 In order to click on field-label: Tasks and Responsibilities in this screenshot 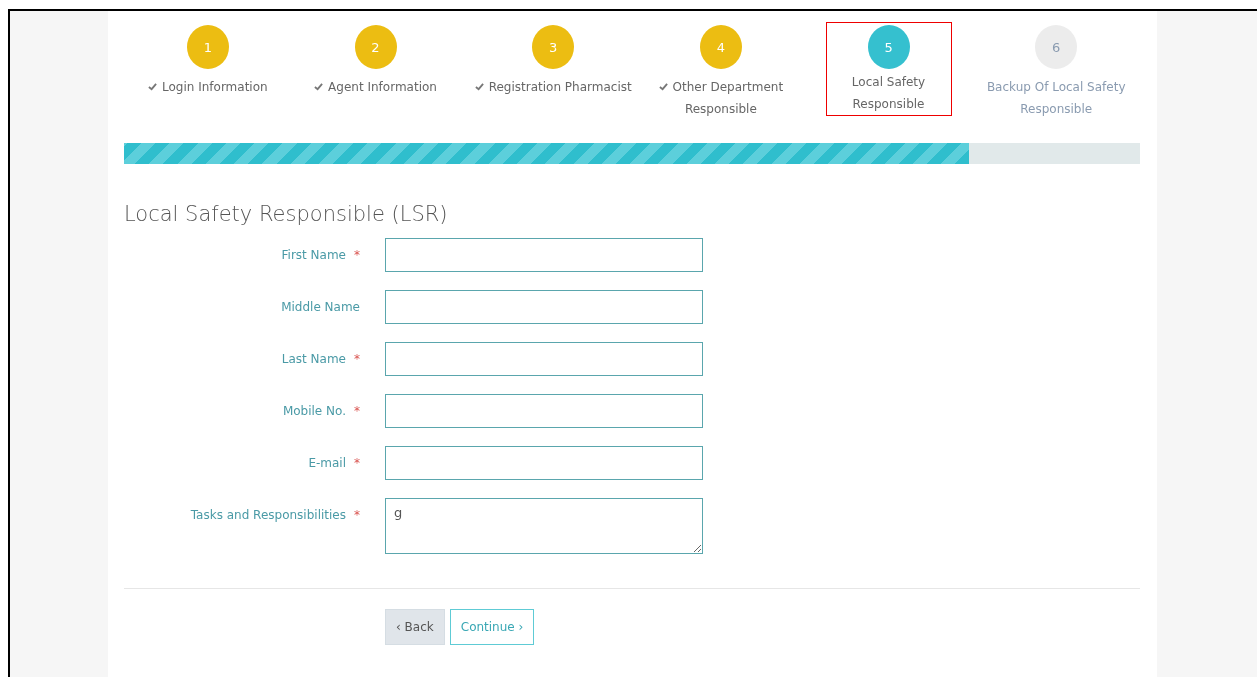, I will do `click(268, 515)`.